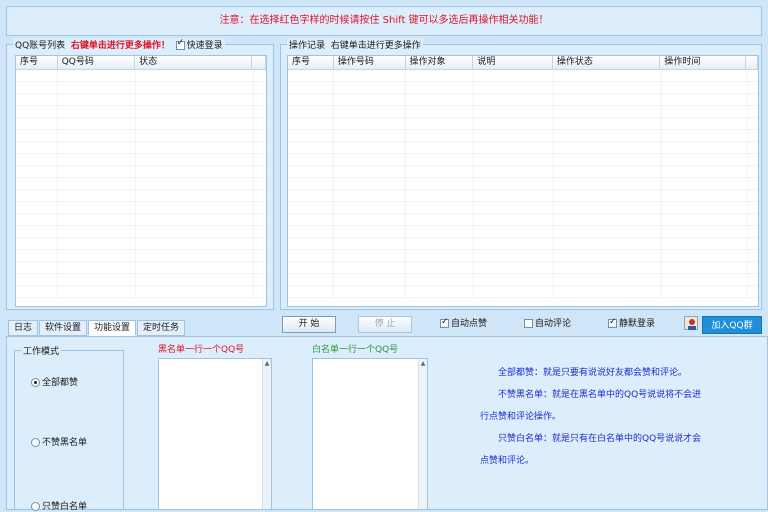 Image resolution: width=768 pixels, height=512 pixels. Describe the element at coordinates (63, 328) in the screenshot. I see `tab-software-settings: 软件设置` at that location.